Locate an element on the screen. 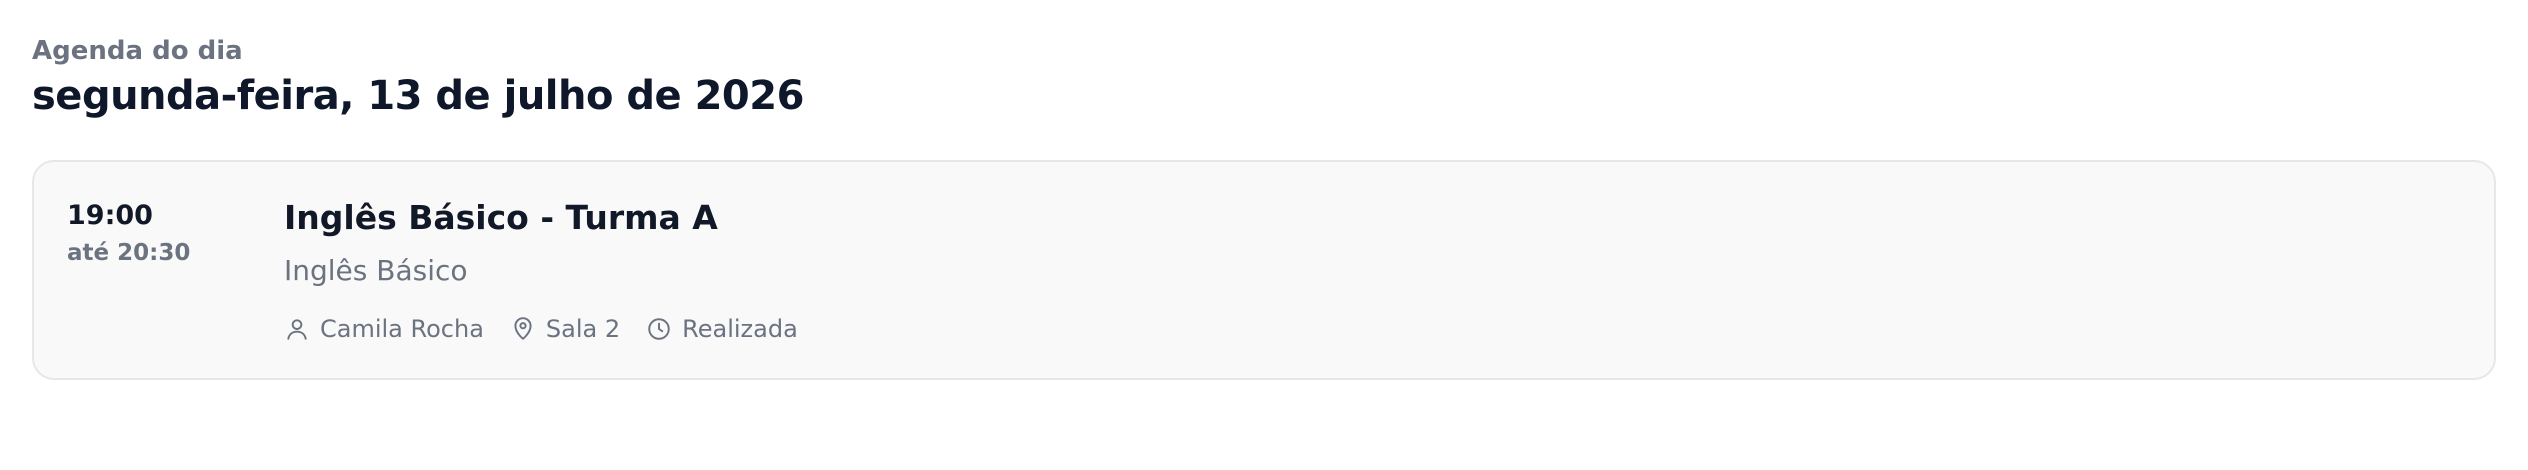  teacher-meta: Camila Rocha is located at coordinates (384, 329).